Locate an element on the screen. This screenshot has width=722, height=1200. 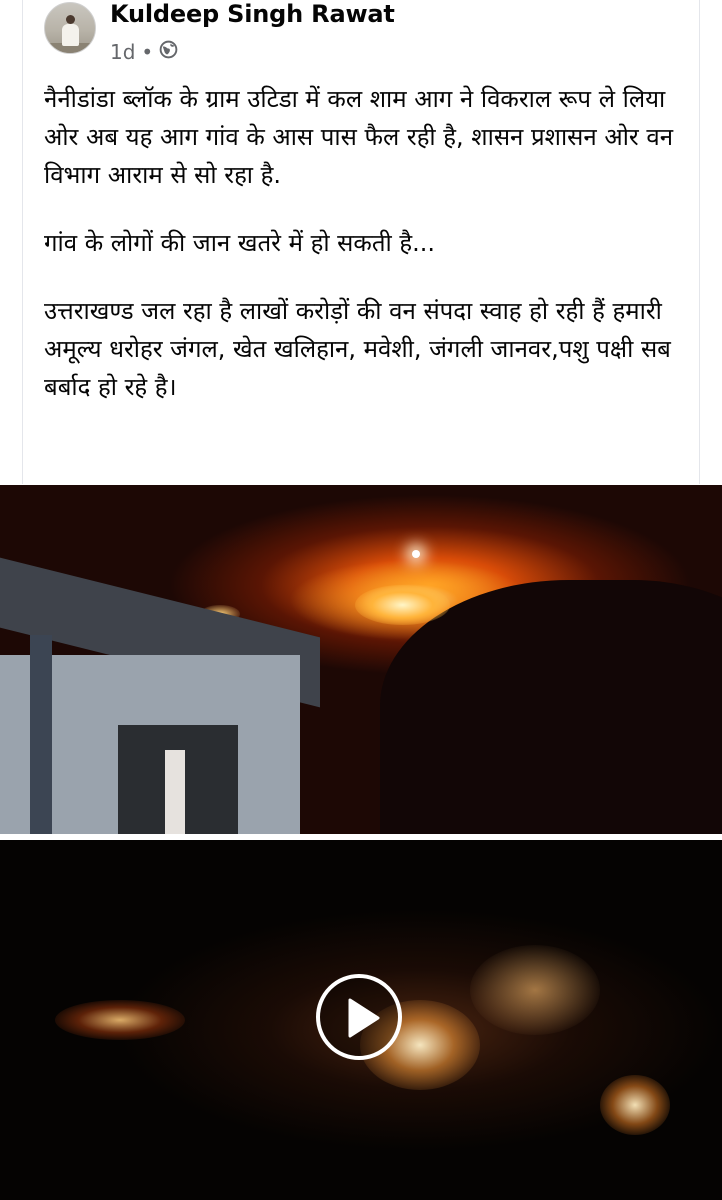
post-meta: 1d • is located at coordinates (144, 52).